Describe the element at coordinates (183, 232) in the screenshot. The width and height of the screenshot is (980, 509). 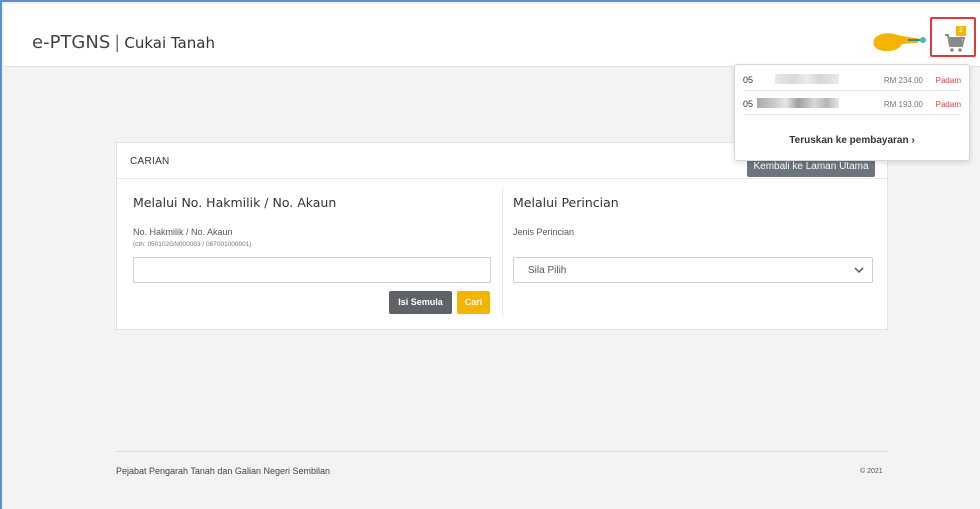
I see `field-label: No. Hakmilik / No. Akaun` at that location.